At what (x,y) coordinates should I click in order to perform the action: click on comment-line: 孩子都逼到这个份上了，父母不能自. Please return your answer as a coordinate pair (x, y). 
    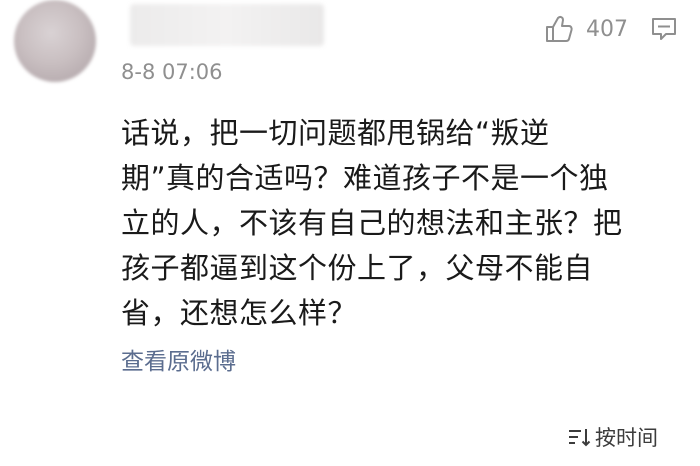
    Looking at the image, I should click on (357, 268).